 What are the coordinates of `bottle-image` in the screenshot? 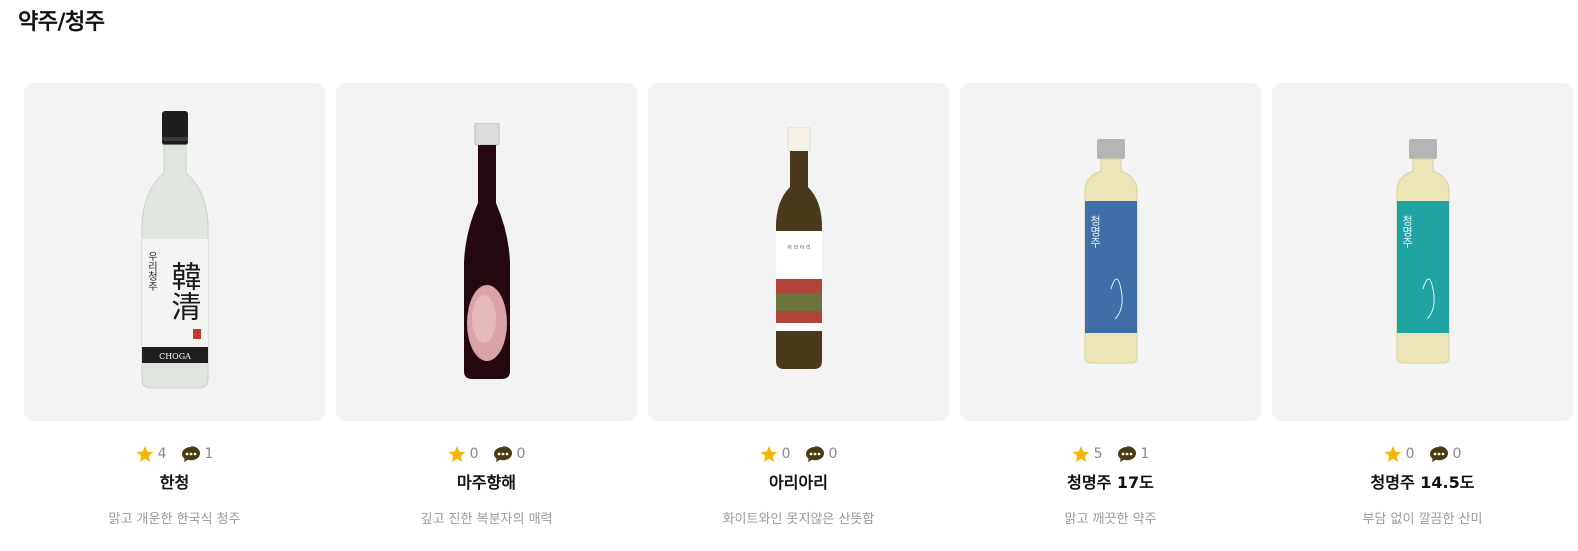 It's located at (486, 251).